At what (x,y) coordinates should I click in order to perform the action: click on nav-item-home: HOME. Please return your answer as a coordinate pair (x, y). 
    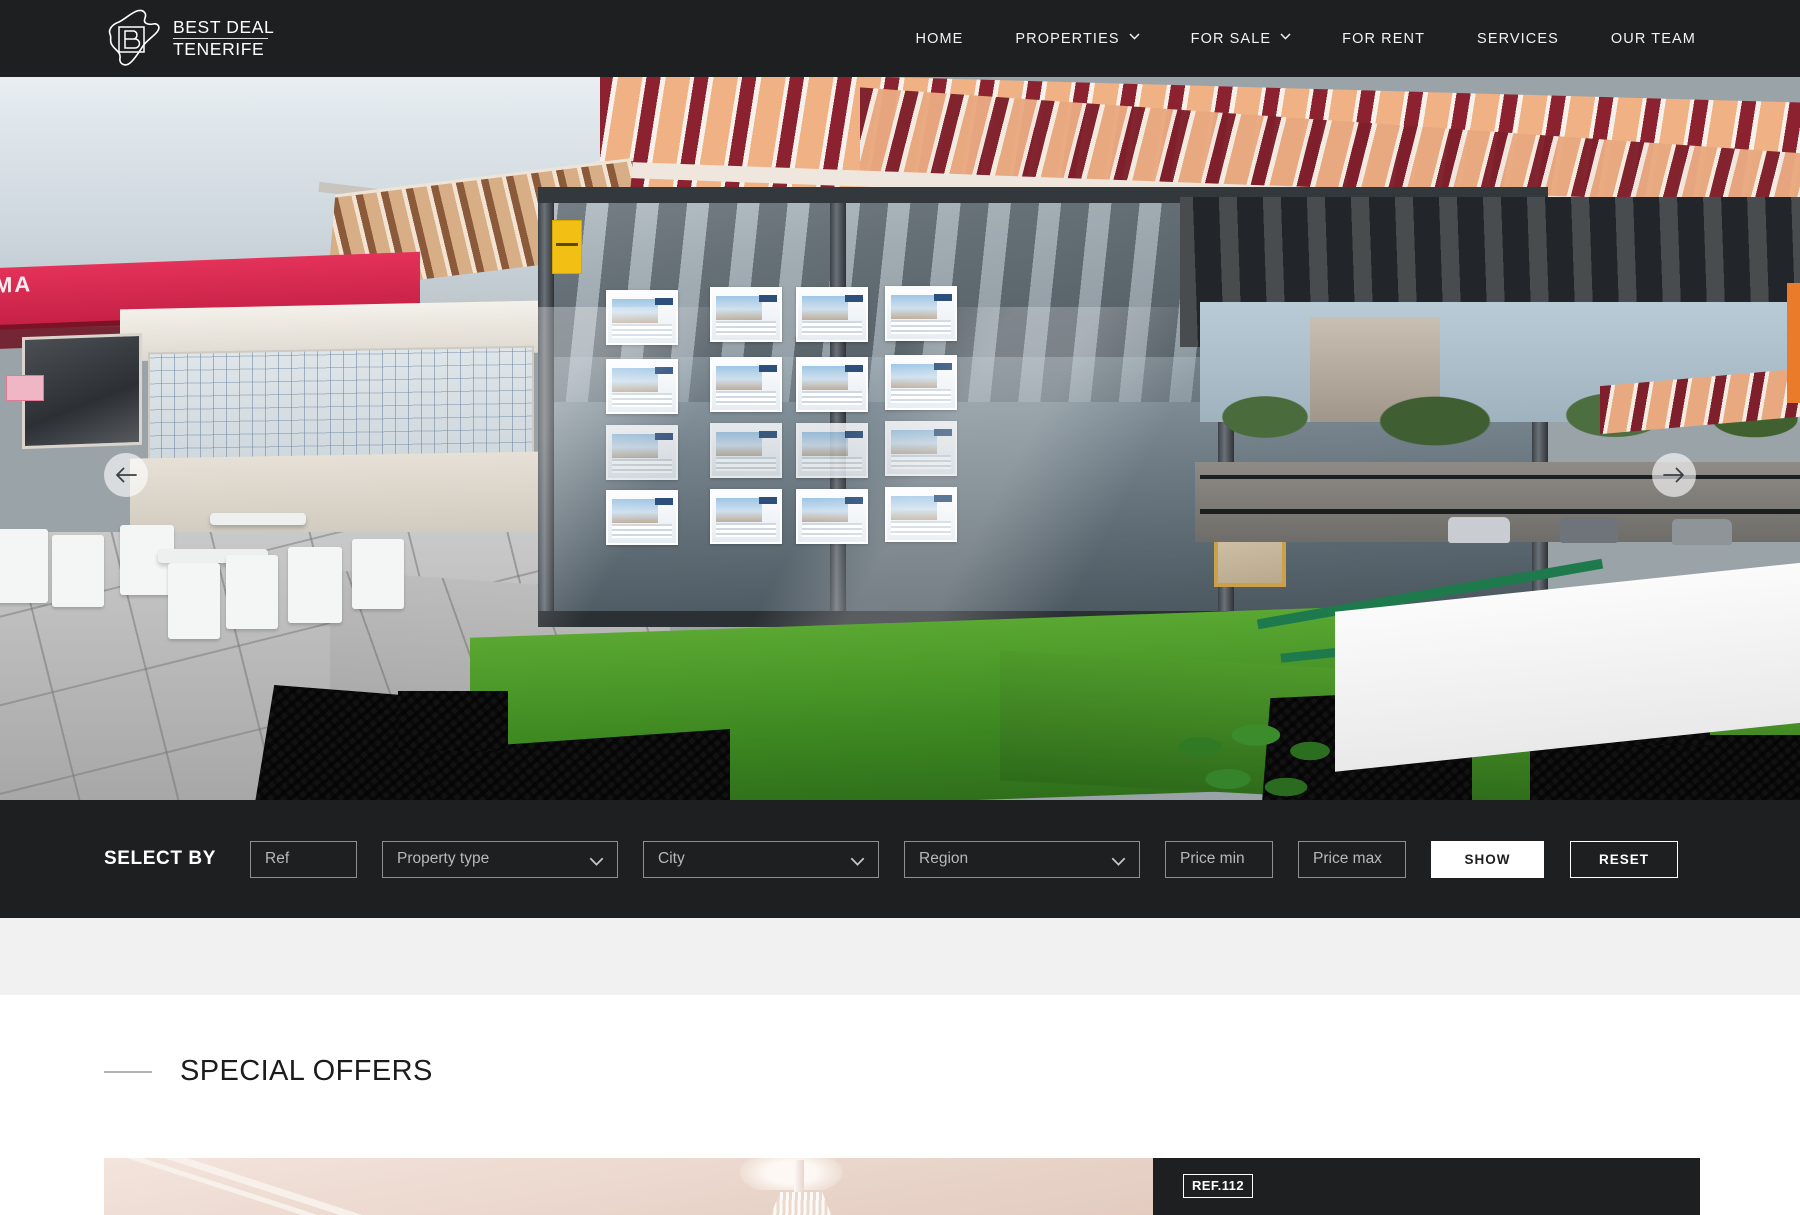
    Looking at the image, I should click on (940, 38).